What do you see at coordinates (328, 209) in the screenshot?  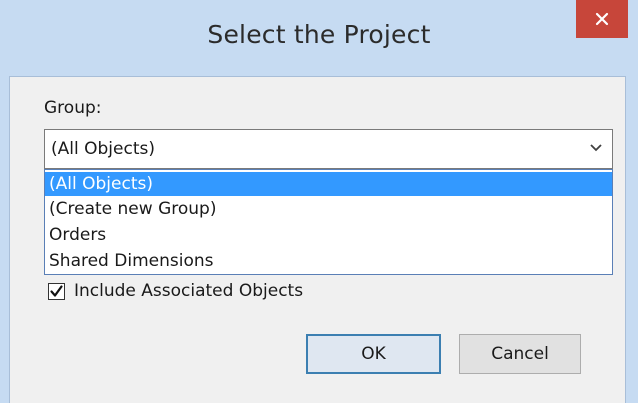 I see `group-option: (Create new Group)` at bounding box center [328, 209].